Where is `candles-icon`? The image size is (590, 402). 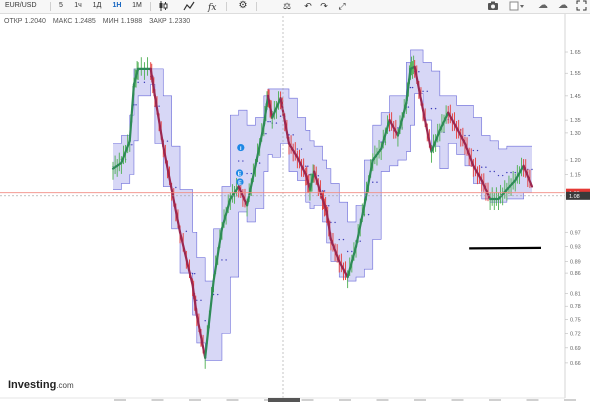
candles-icon is located at coordinates (163, 6).